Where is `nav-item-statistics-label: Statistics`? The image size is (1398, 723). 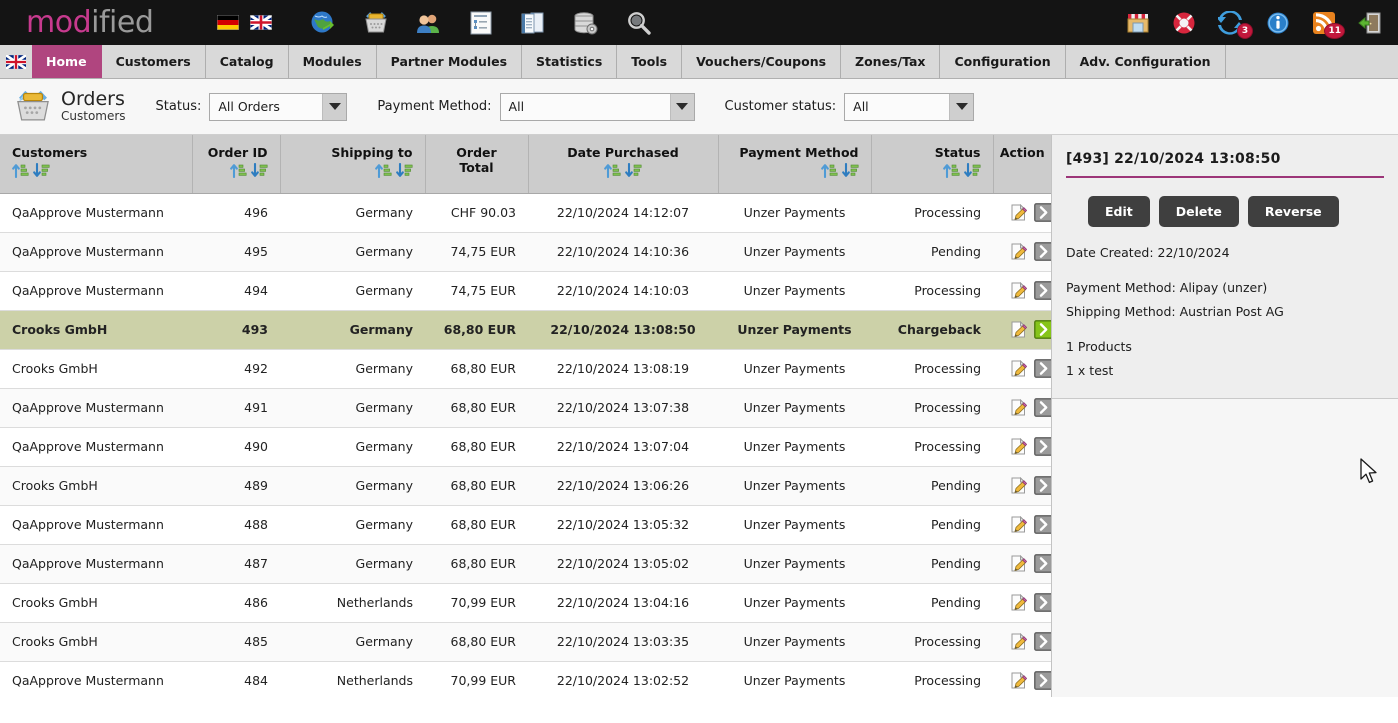
nav-item-statistics-label: Statistics is located at coordinates (569, 61).